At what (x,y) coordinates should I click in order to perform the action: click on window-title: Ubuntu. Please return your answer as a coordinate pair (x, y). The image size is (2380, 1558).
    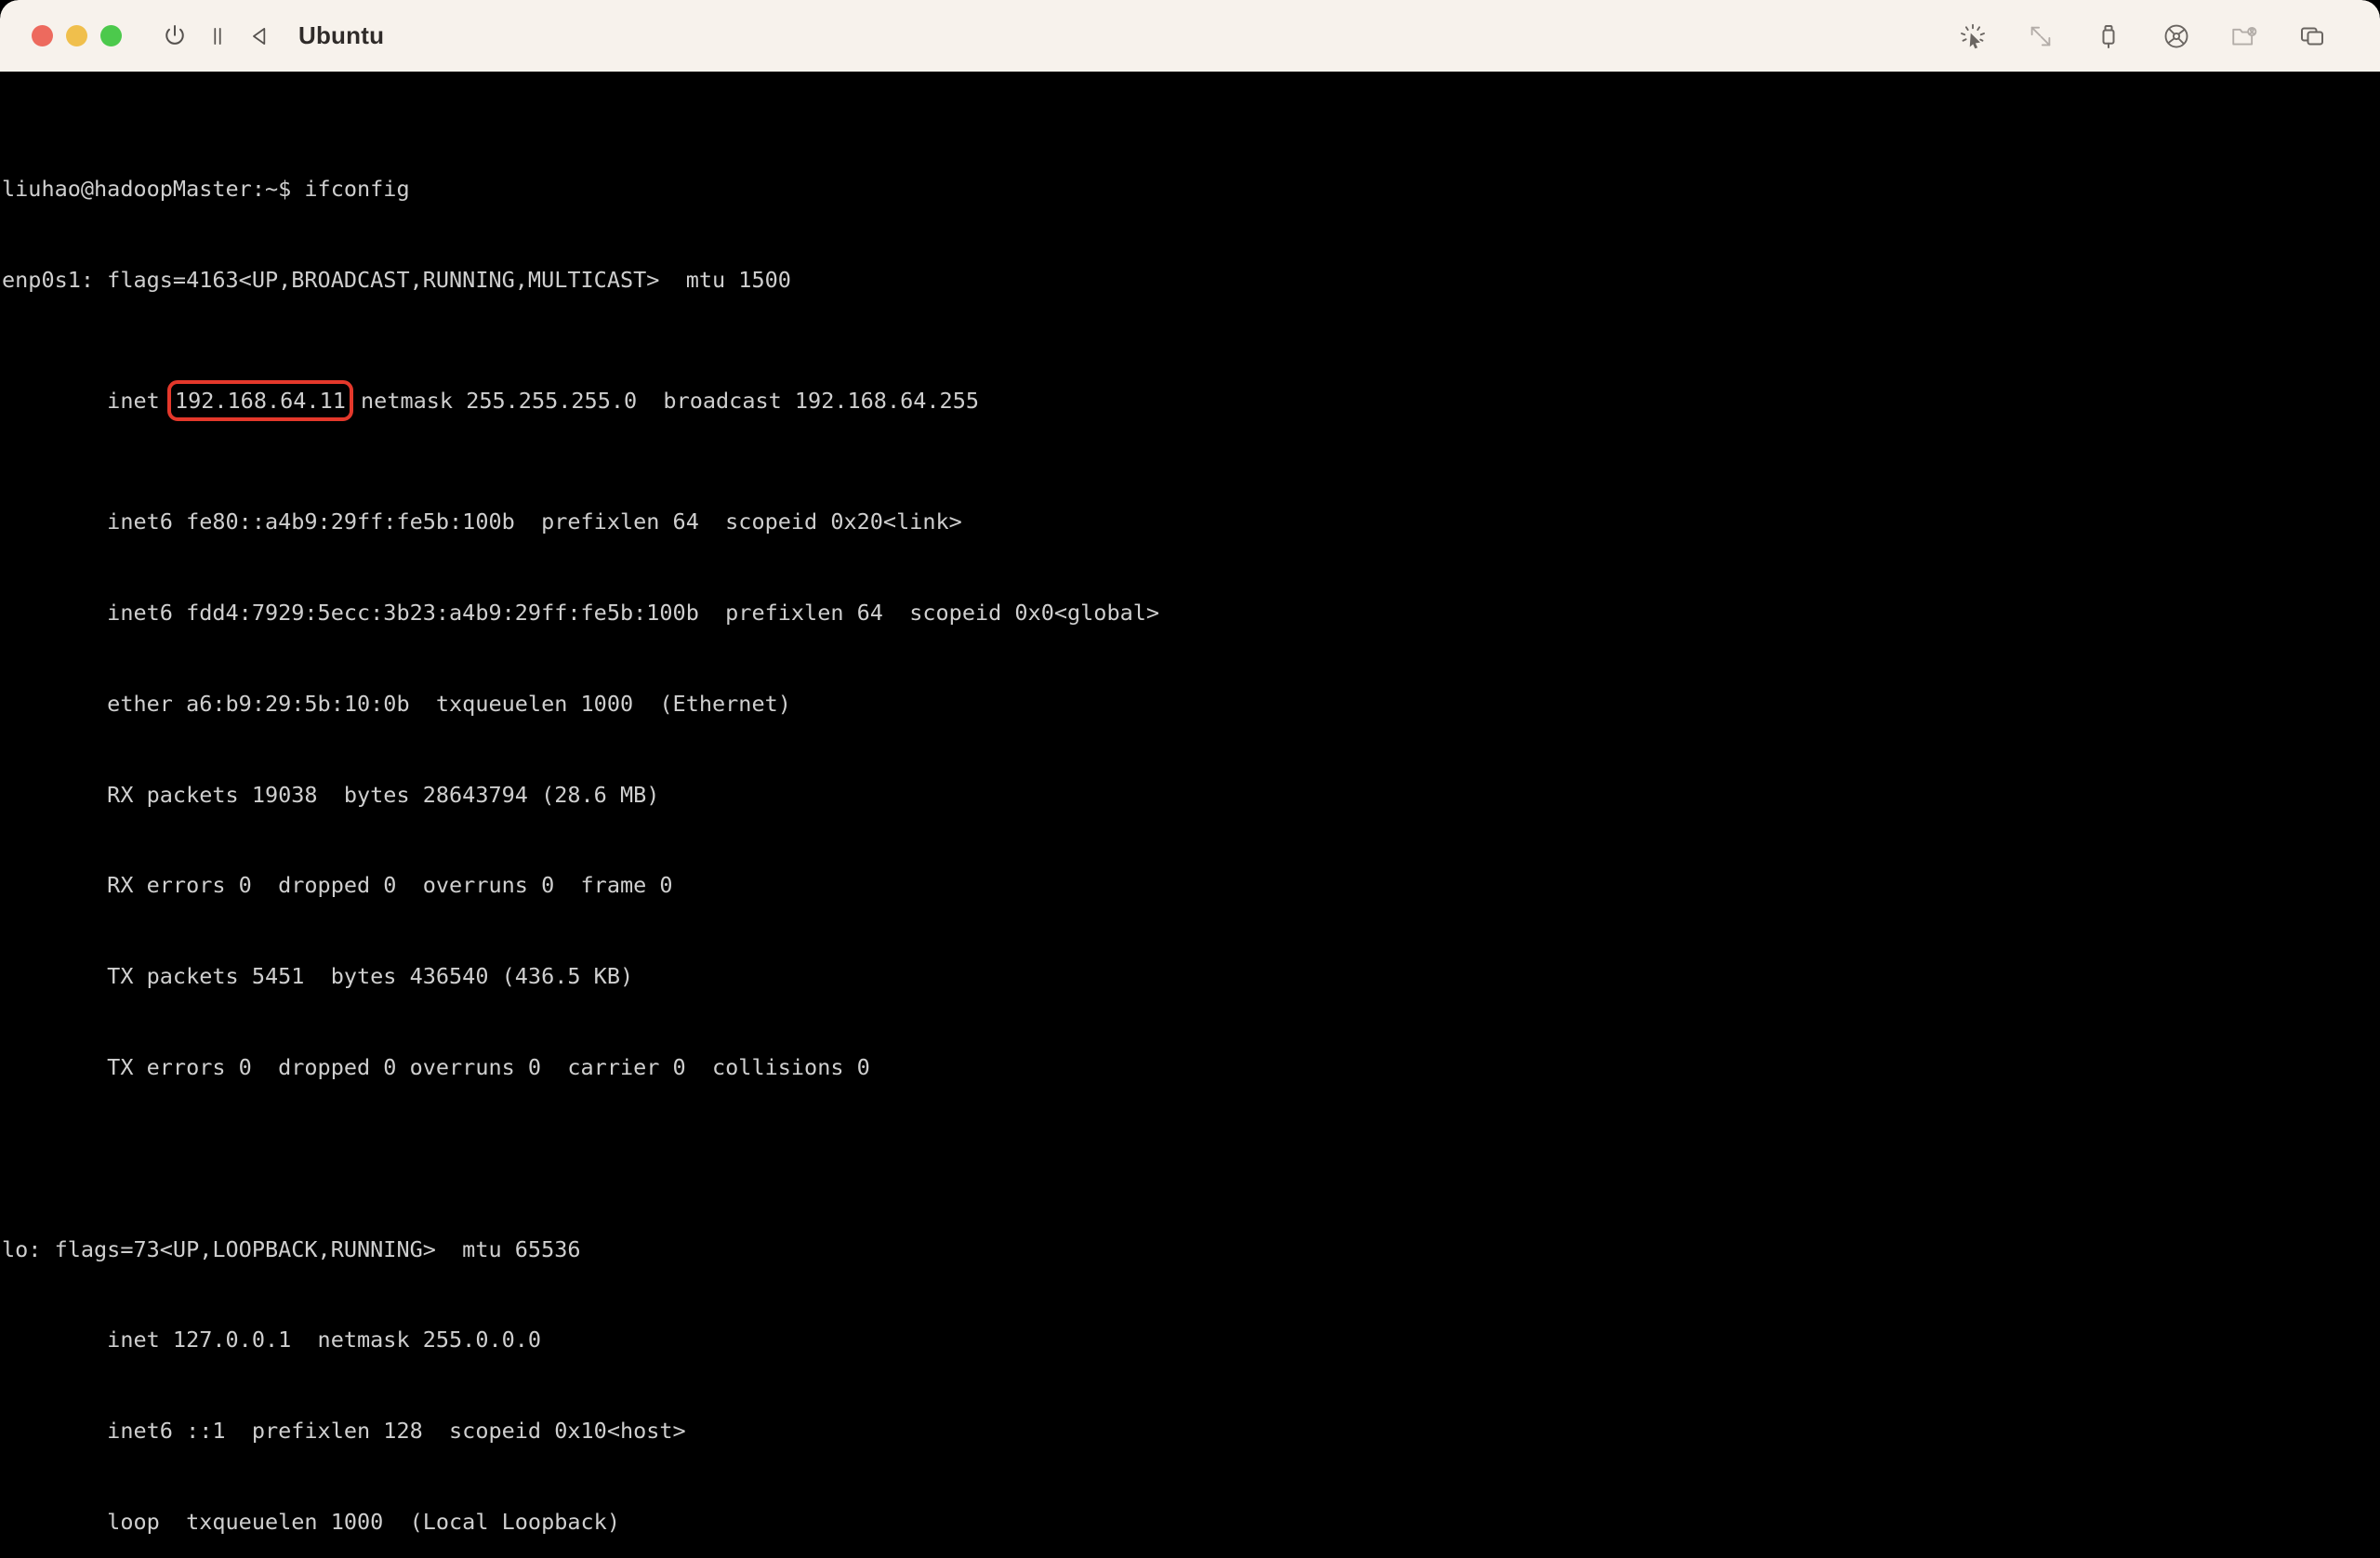
    Looking at the image, I should click on (341, 35).